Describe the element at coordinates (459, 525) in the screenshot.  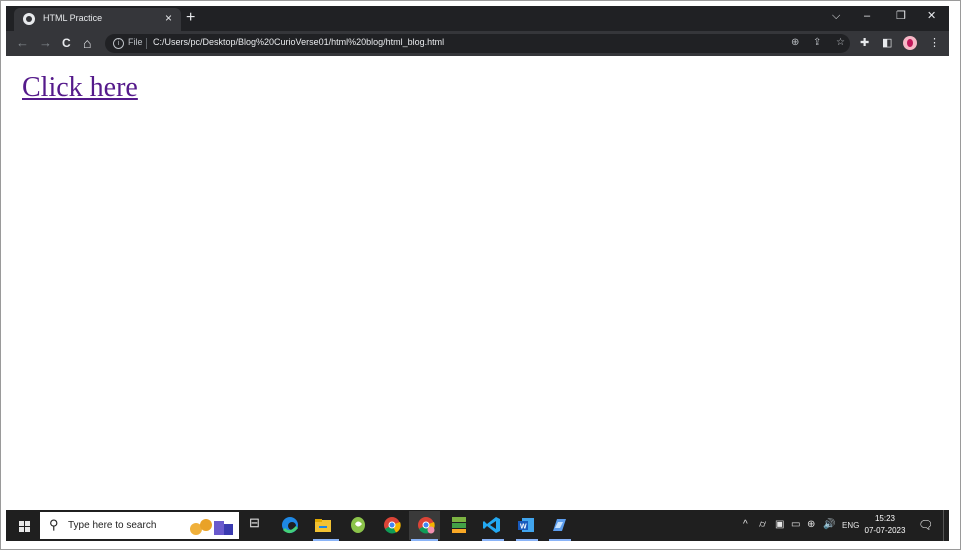
I see `books-app-icon` at that location.